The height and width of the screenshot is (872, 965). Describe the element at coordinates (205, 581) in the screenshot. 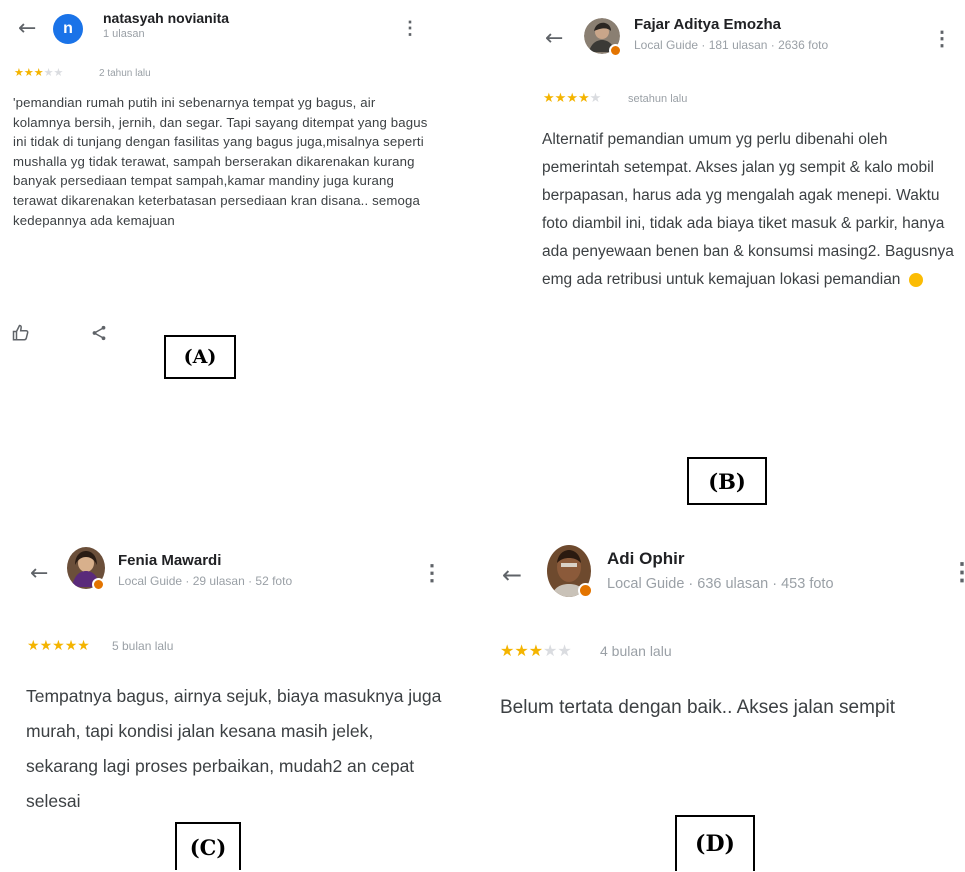

I see `reviewer-meta: Local Guide · 29 ulasan · 52 foto` at that location.